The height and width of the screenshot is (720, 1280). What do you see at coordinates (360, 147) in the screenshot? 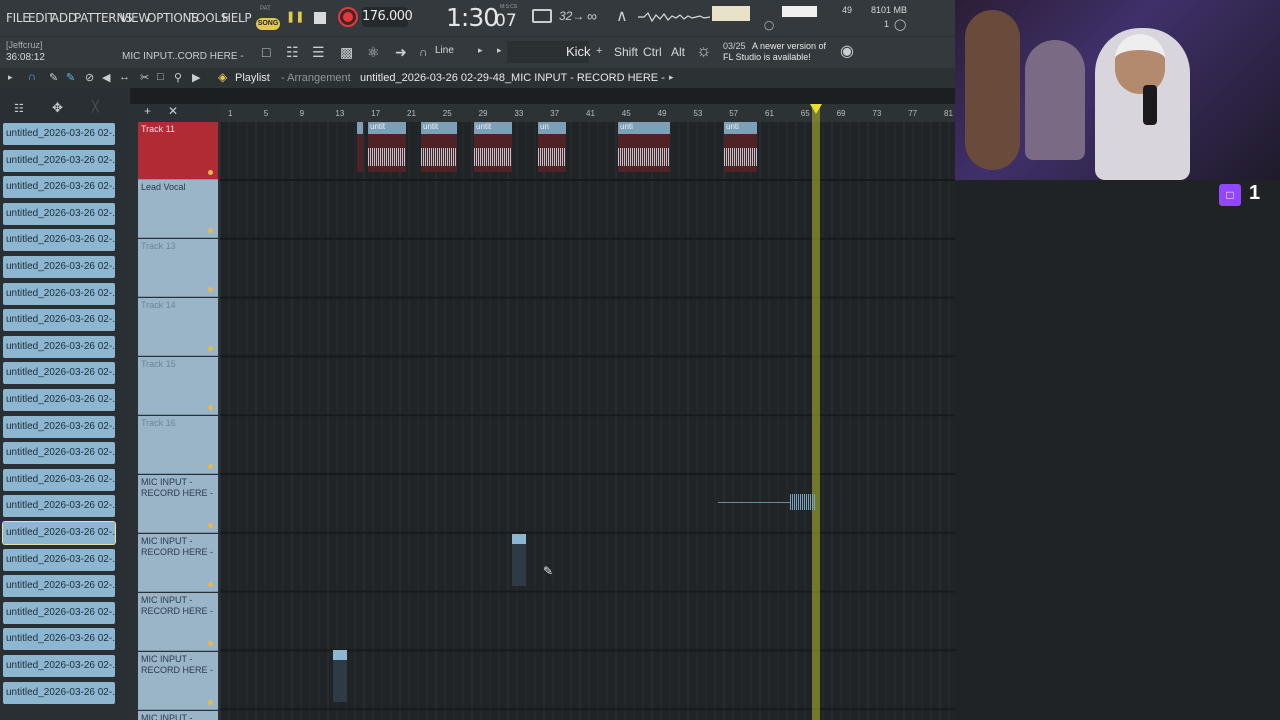
I see `audio-clip-small` at bounding box center [360, 147].